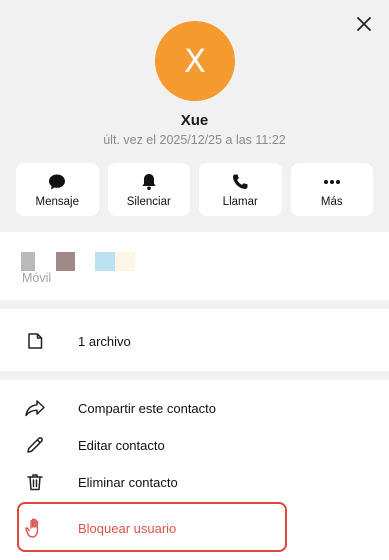 The width and height of the screenshot is (389, 560). I want to click on share-contact-label: Compartir este contacto, so click(147, 408).